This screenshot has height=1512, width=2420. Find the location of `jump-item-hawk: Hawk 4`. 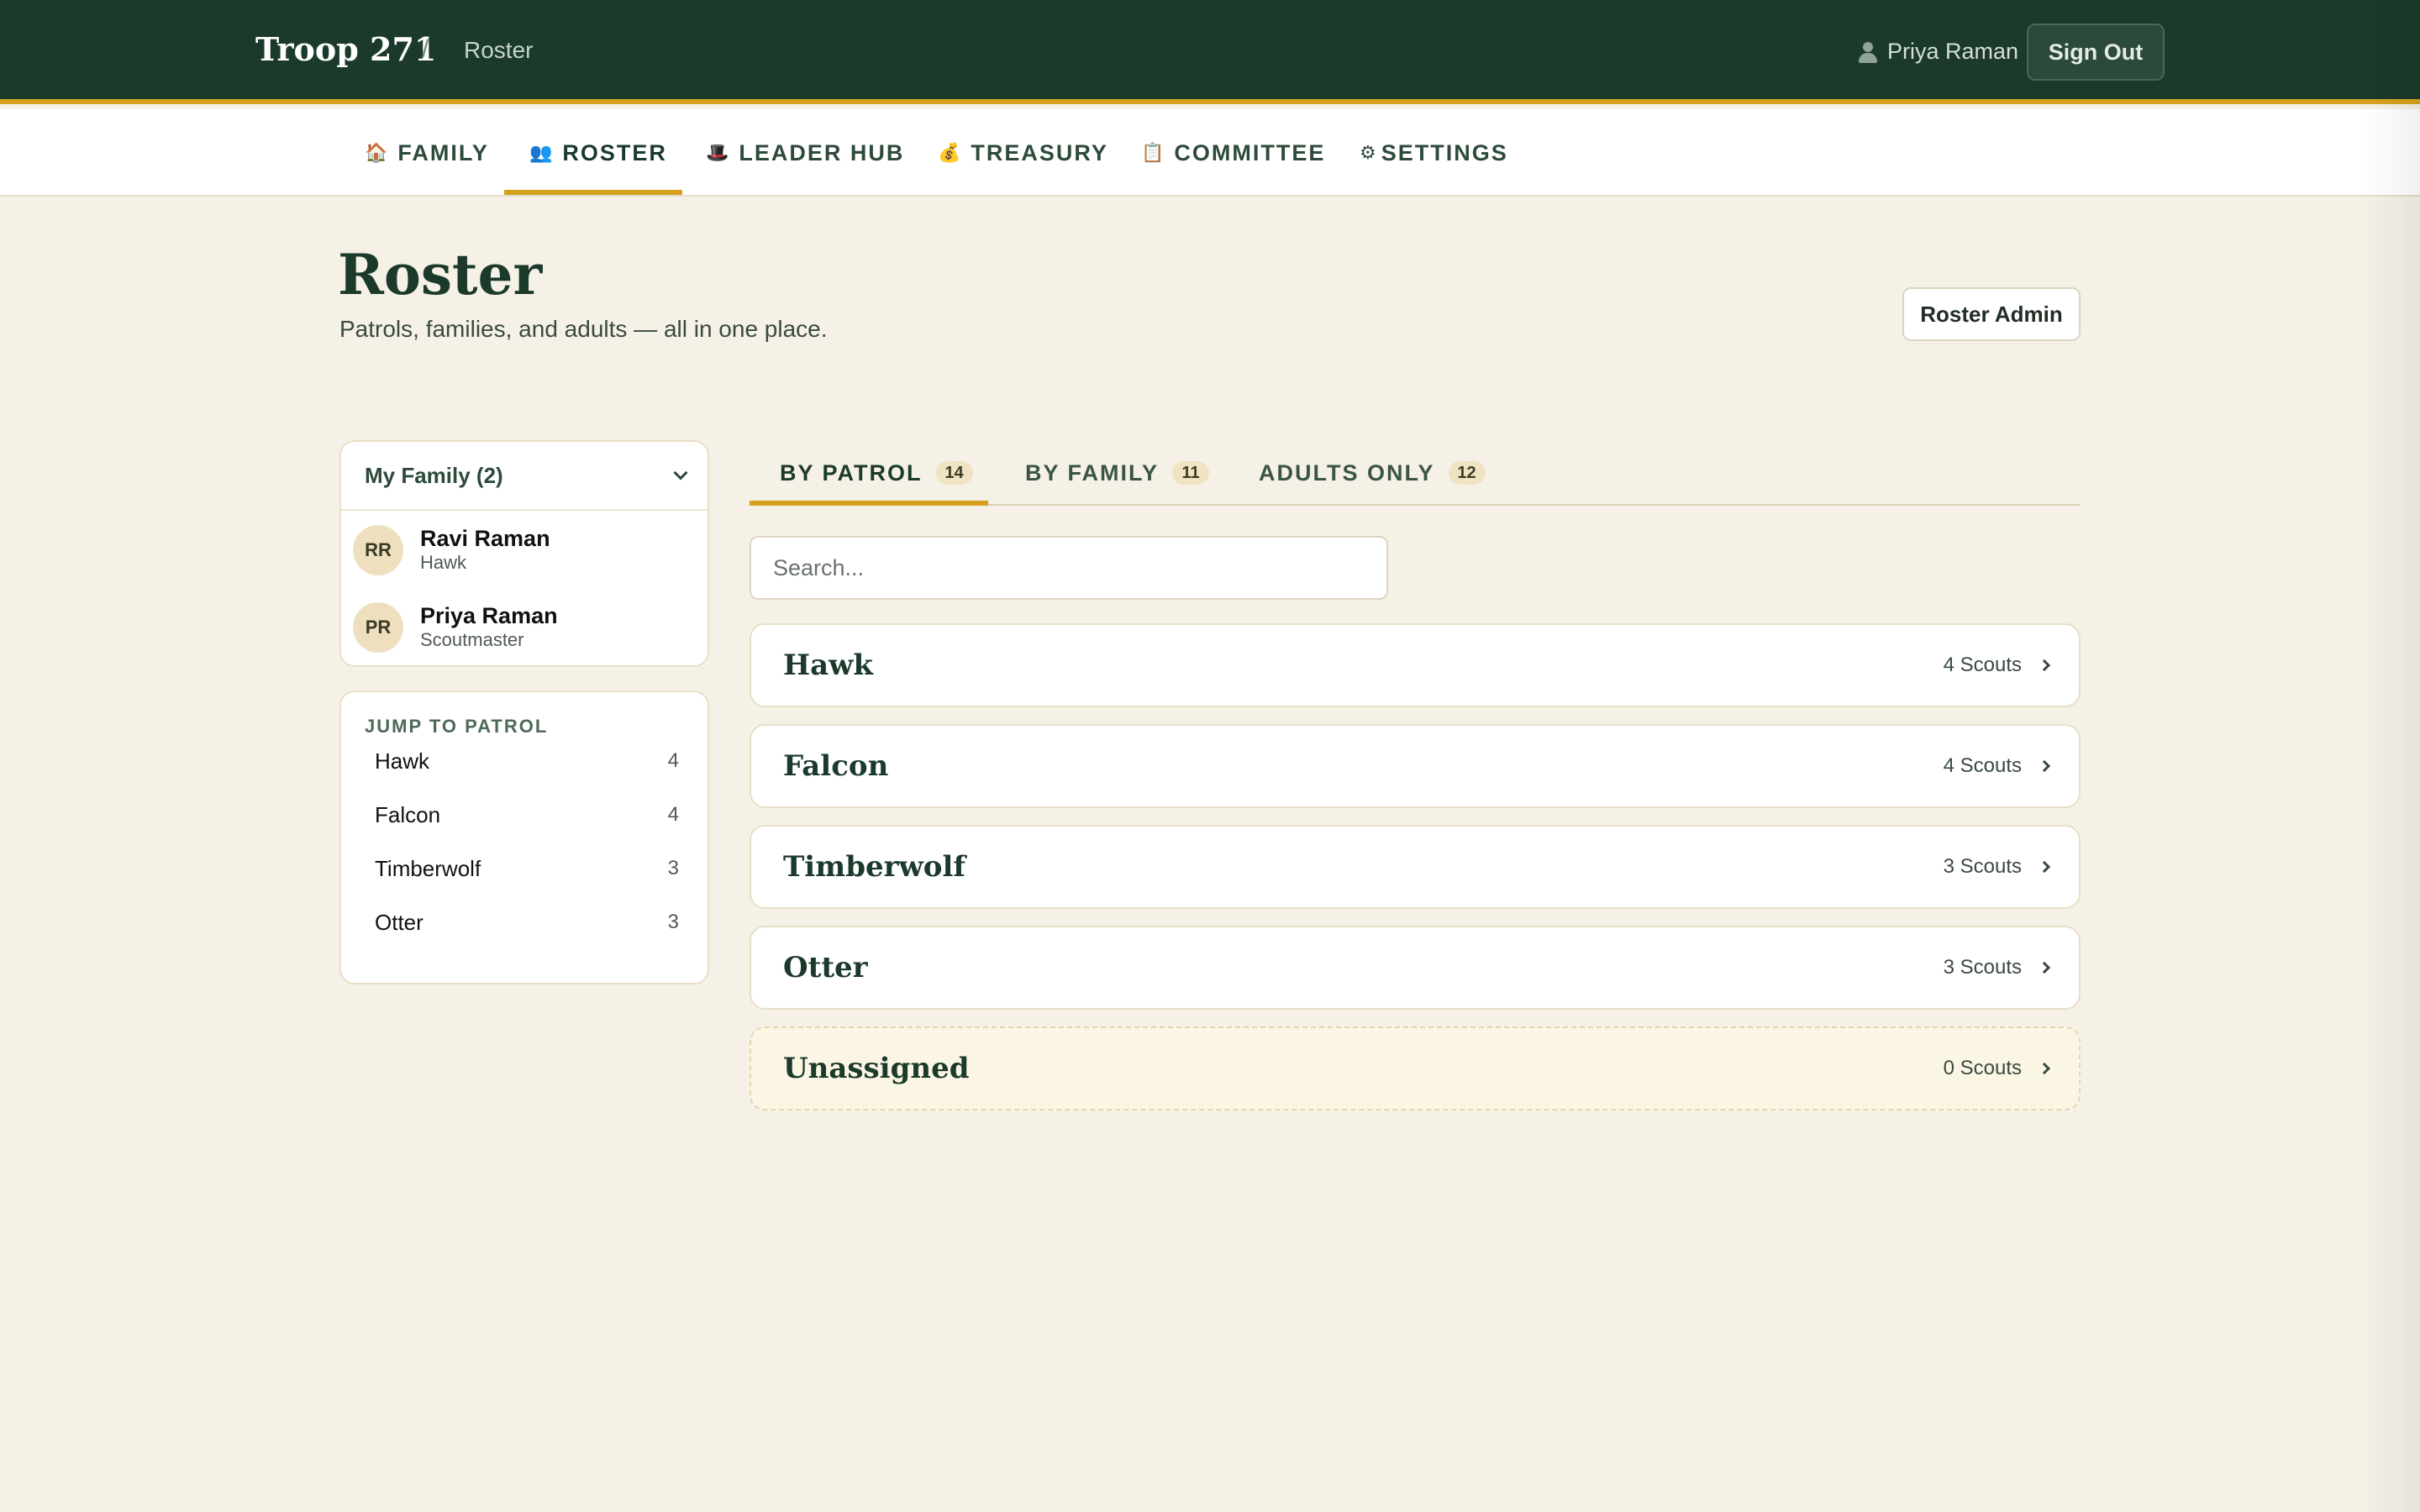

jump-item-hawk: Hawk 4 is located at coordinates (527, 761).